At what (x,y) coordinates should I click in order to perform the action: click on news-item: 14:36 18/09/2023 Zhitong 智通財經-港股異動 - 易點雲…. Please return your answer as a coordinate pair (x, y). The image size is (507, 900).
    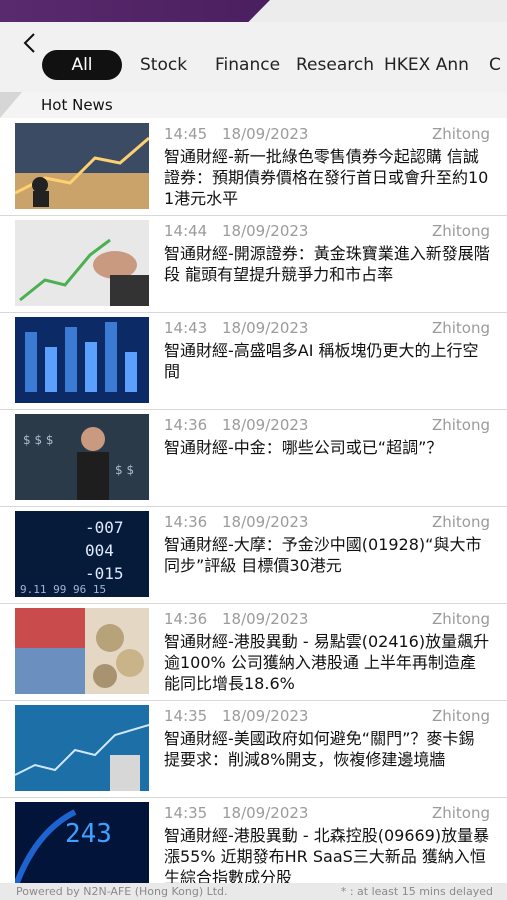
    Looking at the image, I should click on (253, 652).